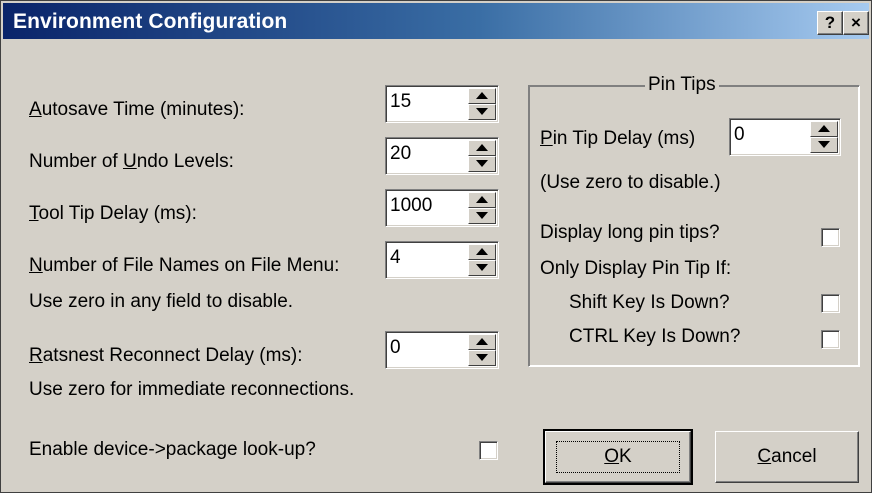 The image size is (872, 493). What do you see at coordinates (649, 302) in the screenshot?
I see `shift-key-label: Shift Key Is Down?` at bounding box center [649, 302].